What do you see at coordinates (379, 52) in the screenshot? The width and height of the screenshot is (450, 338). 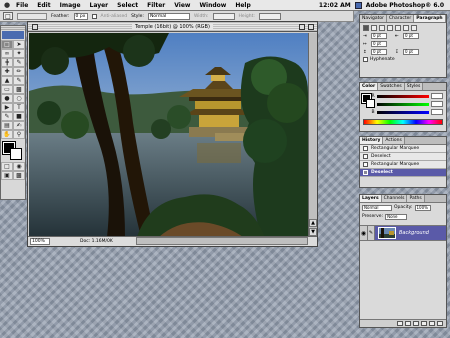 I see `space-before-field: 0 pt` at bounding box center [379, 52].